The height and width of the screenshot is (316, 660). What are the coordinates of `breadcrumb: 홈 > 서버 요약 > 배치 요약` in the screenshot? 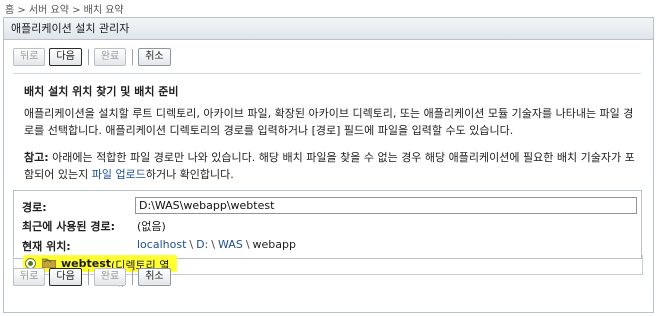 It's located at (64, 10).